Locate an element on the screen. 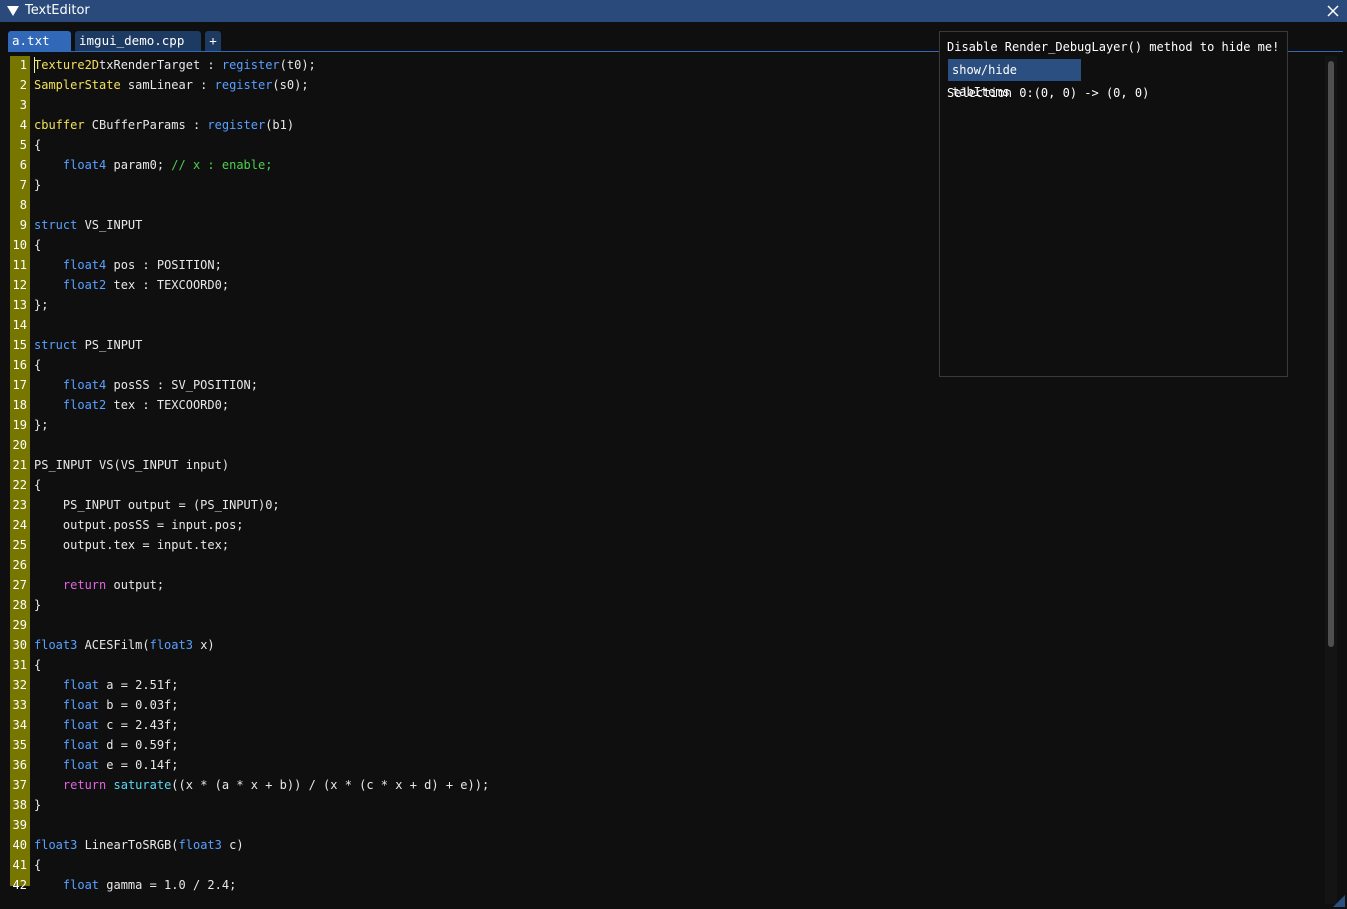 Image resolution: width=1347 pixels, height=909 pixels. code-line: float gamma = 1.0 / 2.4; is located at coordinates (135, 885).